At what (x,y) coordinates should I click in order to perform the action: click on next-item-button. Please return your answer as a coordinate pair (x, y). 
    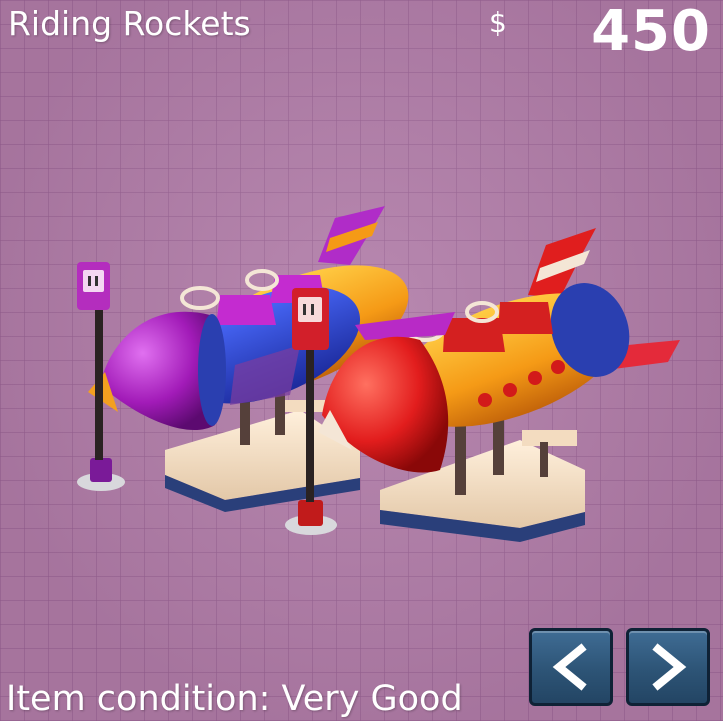
    Looking at the image, I should click on (668, 667).